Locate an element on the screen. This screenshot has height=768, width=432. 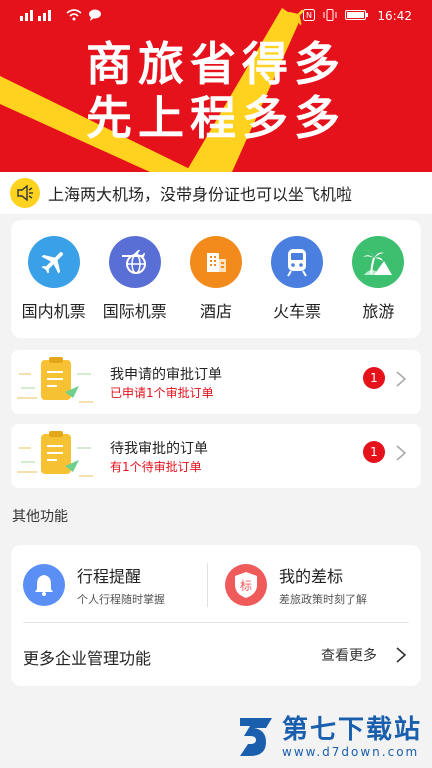
section-heading-other-functions: 其他功能 is located at coordinates (40, 517).